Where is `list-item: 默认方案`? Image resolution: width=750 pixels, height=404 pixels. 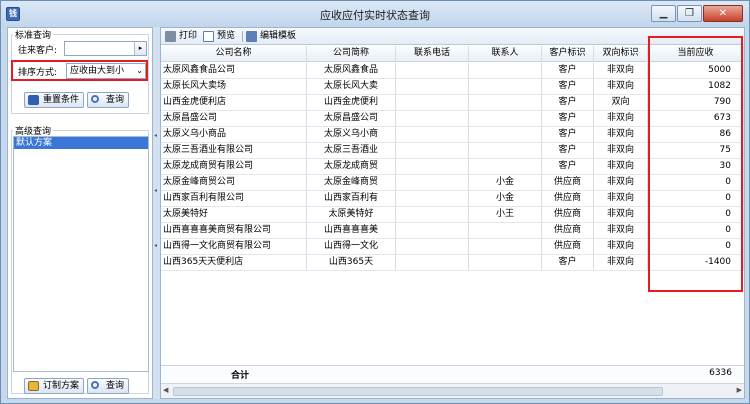
list-item: 默认方案 is located at coordinates (81, 143).